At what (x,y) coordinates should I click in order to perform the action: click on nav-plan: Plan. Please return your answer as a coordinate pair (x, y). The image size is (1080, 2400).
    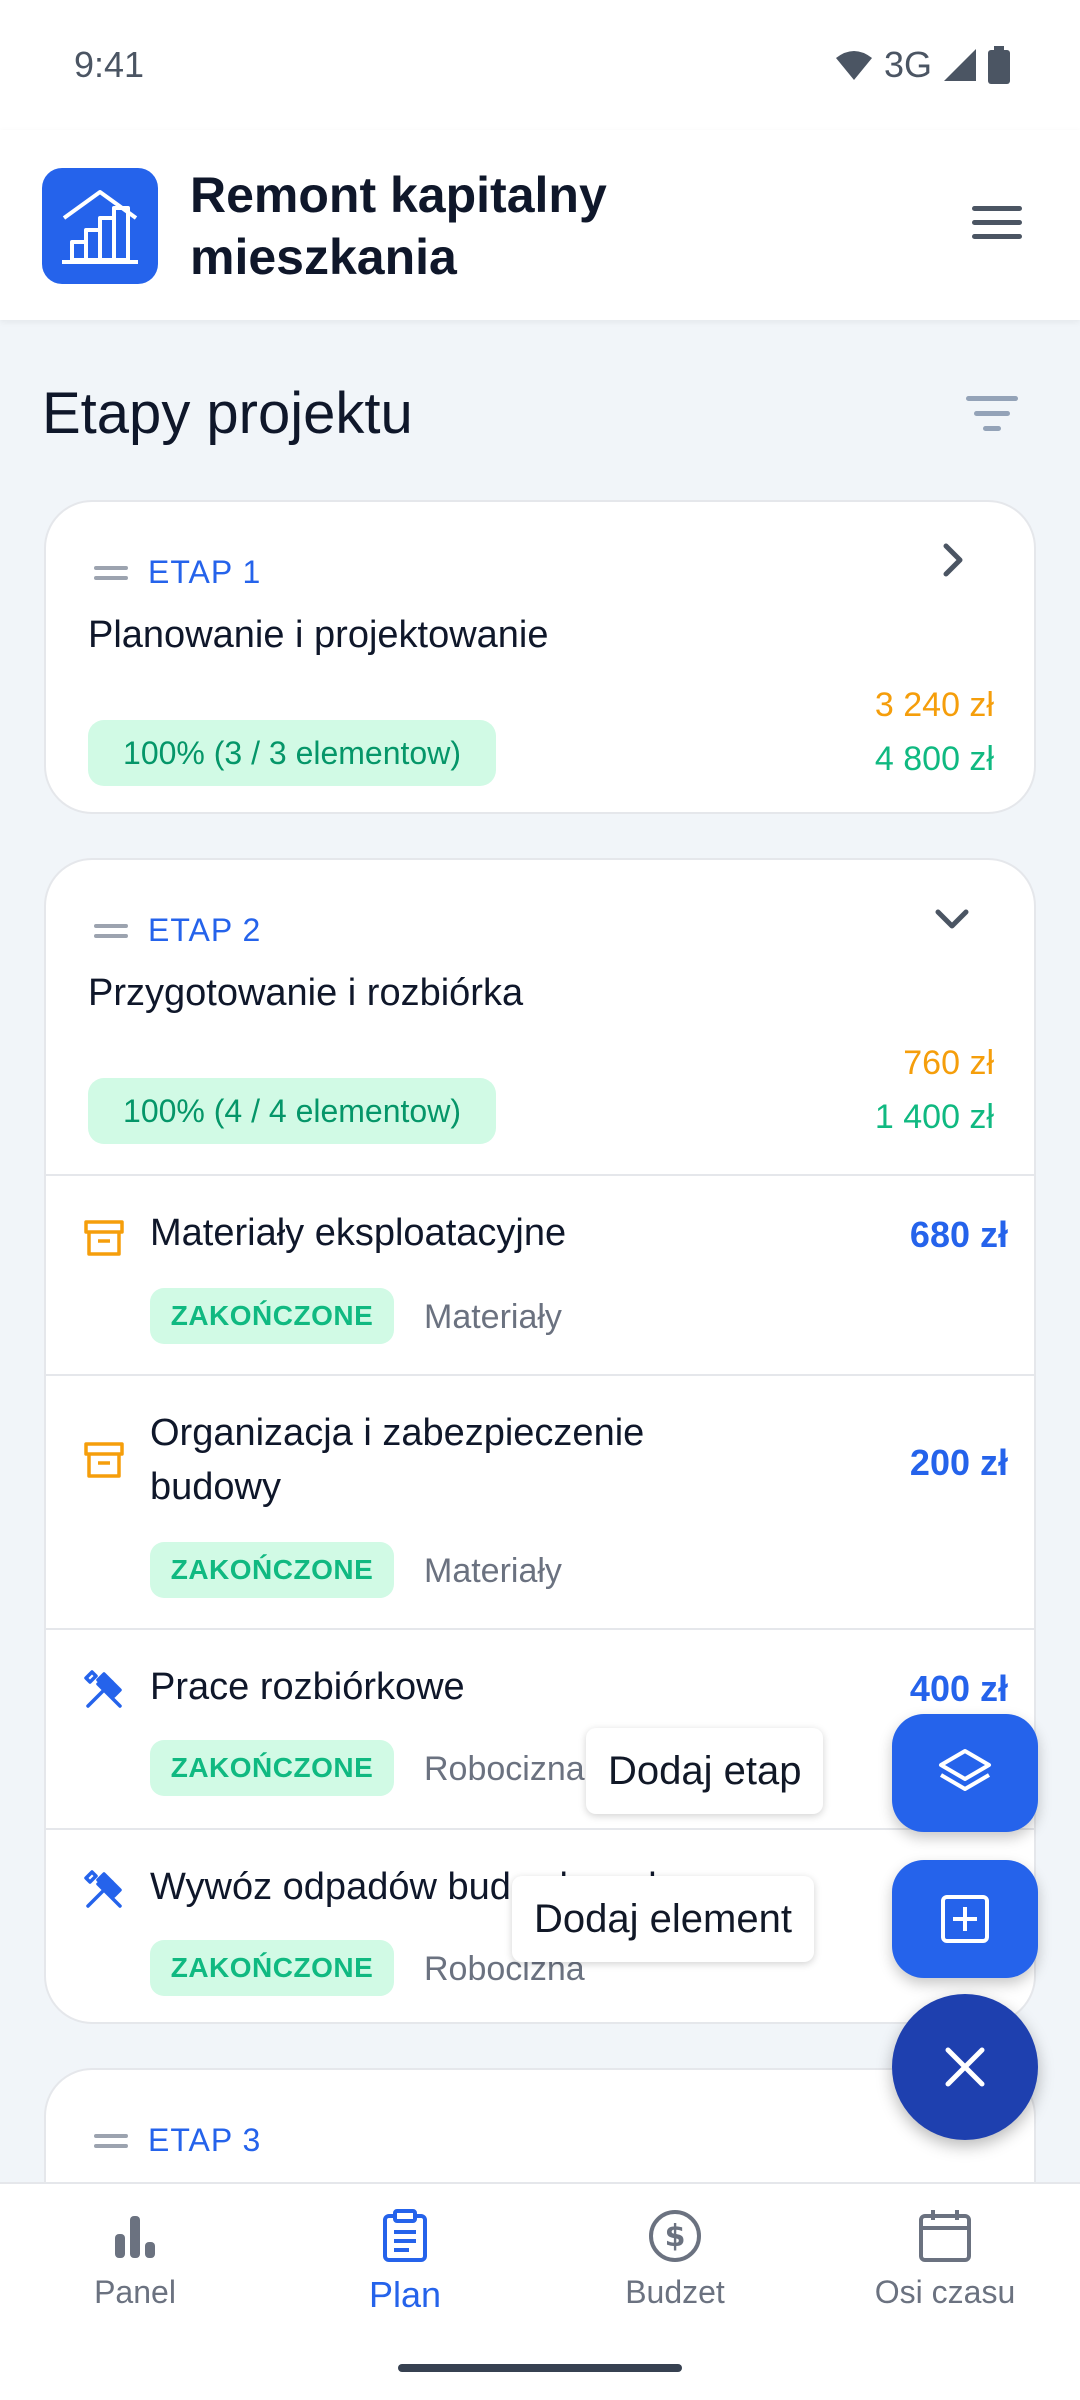
    Looking at the image, I should click on (405, 2262).